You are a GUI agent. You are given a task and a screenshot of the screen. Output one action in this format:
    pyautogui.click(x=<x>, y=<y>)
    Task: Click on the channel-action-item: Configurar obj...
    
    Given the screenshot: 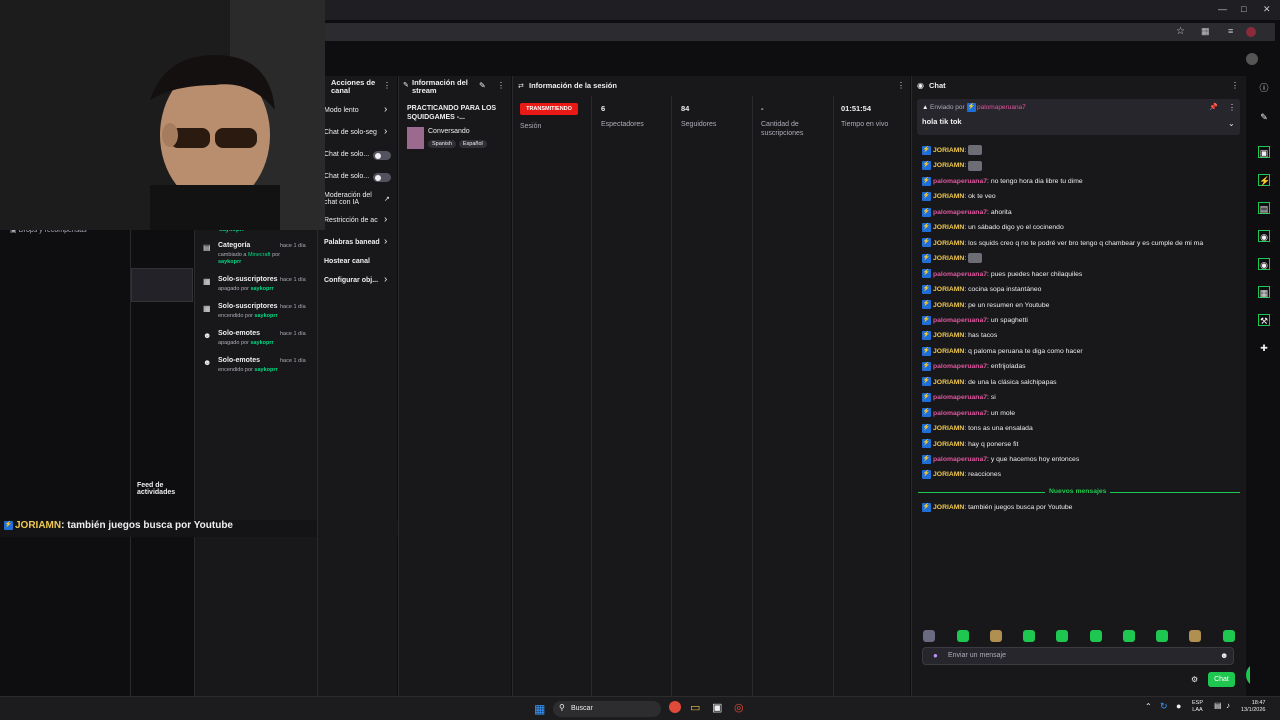 What is the action you would take?
    pyautogui.click(x=351, y=280)
    